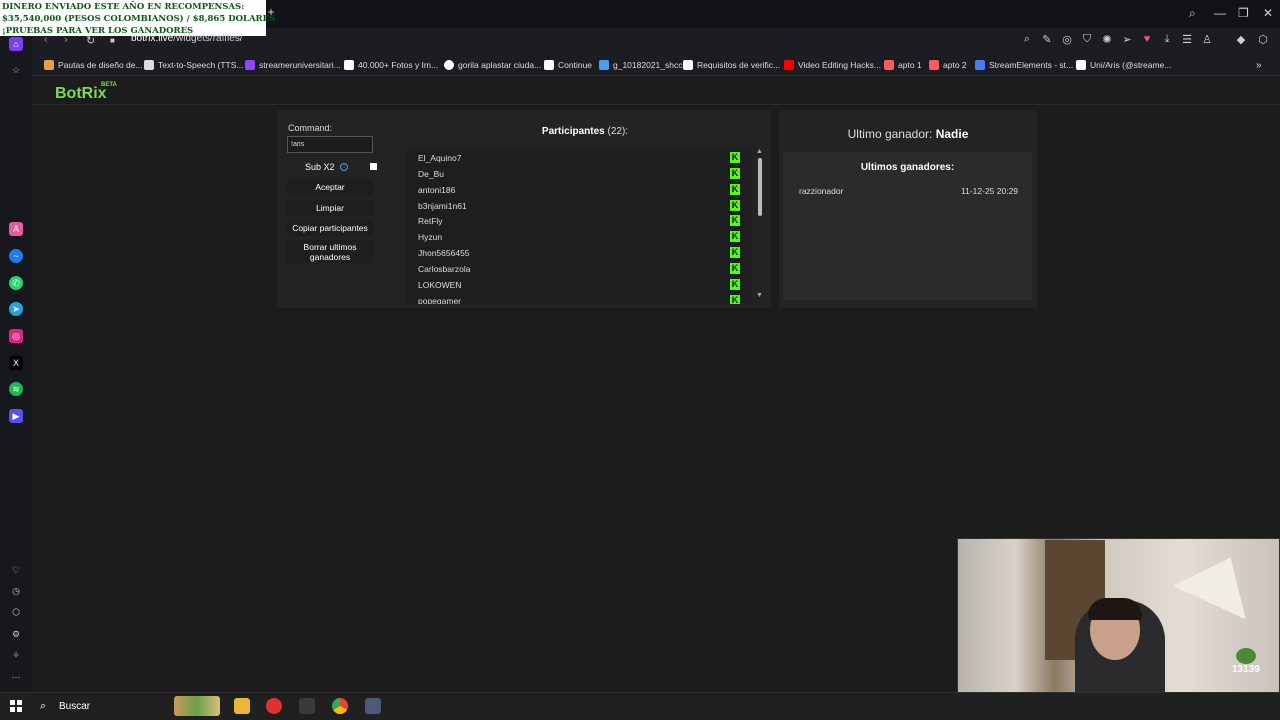 The height and width of the screenshot is (720, 1280). What do you see at coordinates (618, 131) in the screenshot?
I see `participants-count: (22):` at bounding box center [618, 131].